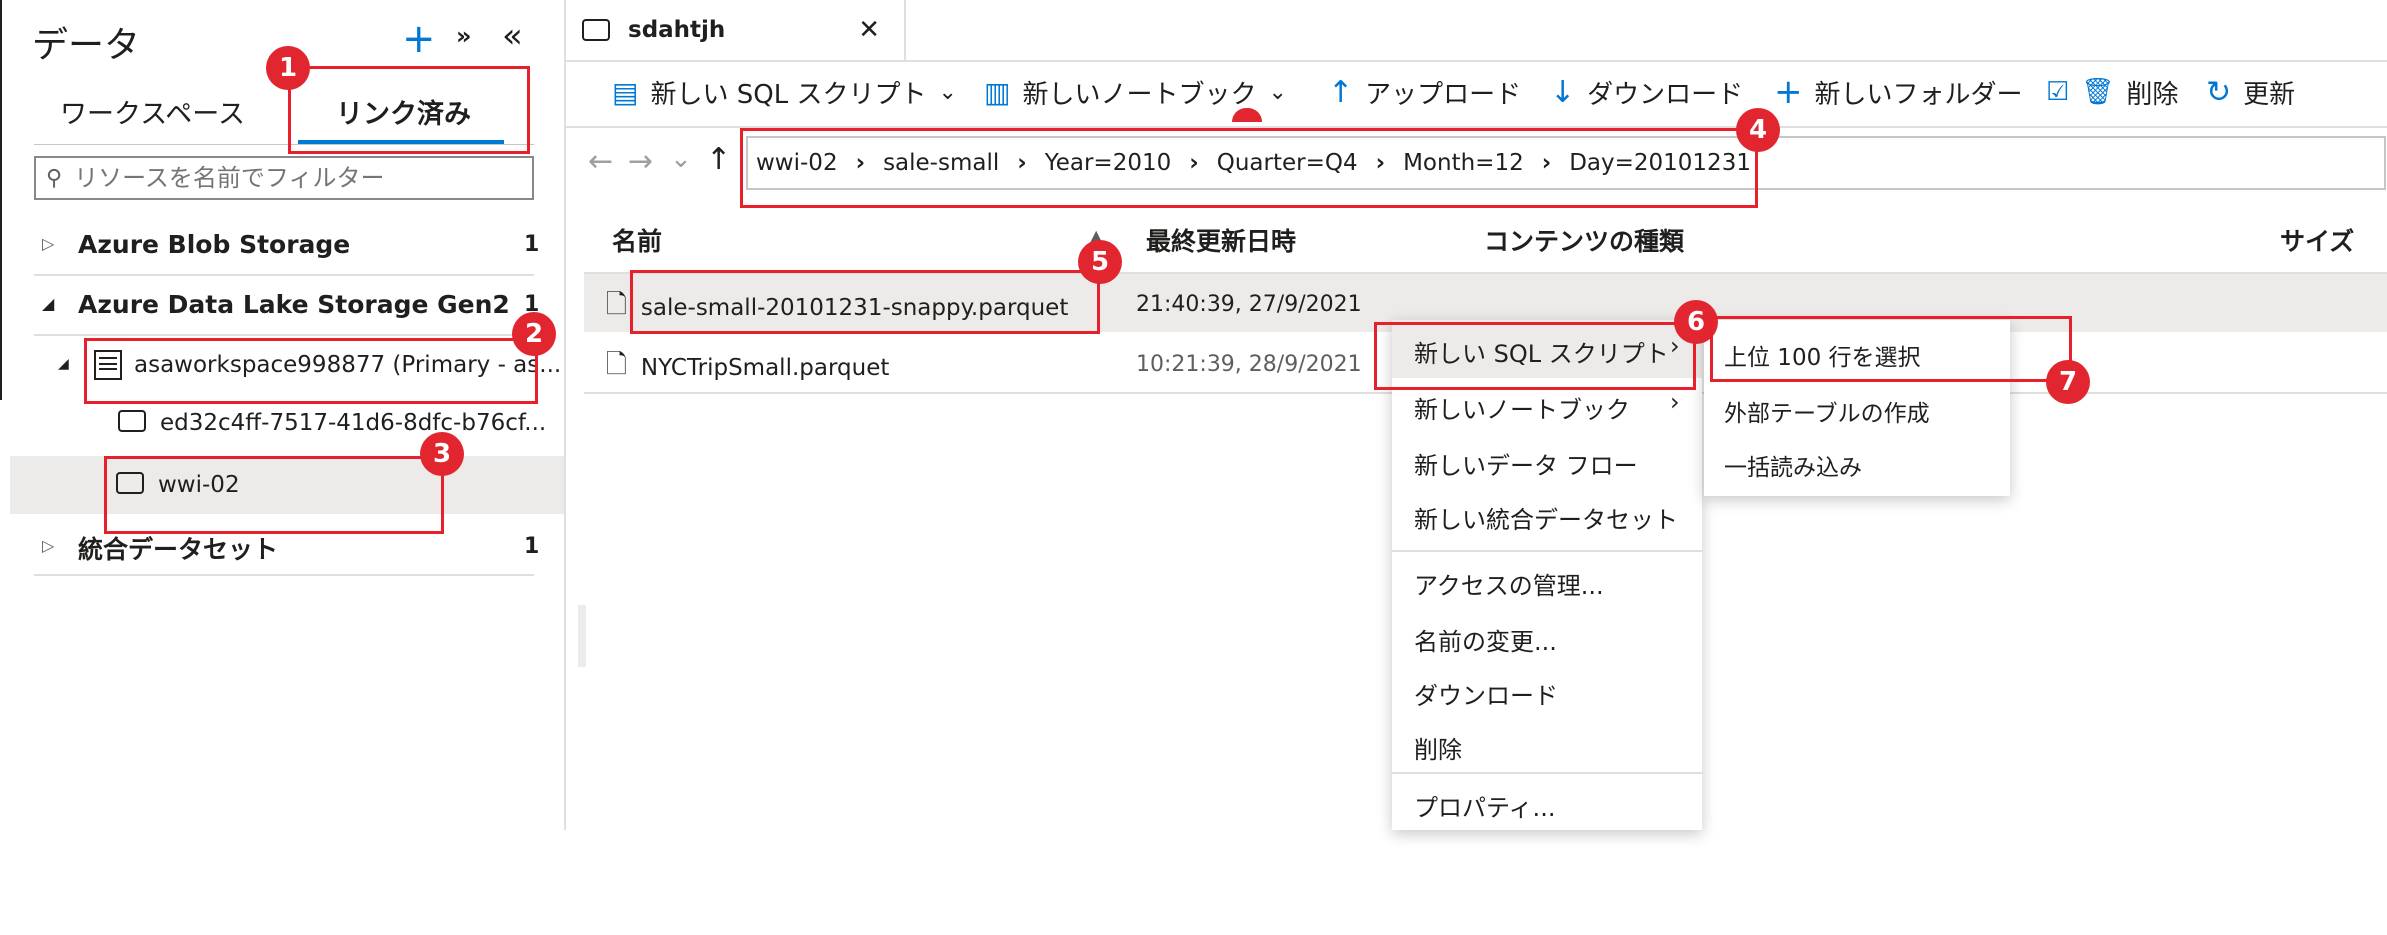  Describe the element at coordinates (1476, 61) in the screenshot. I see `tab-strip-divider` at that location.